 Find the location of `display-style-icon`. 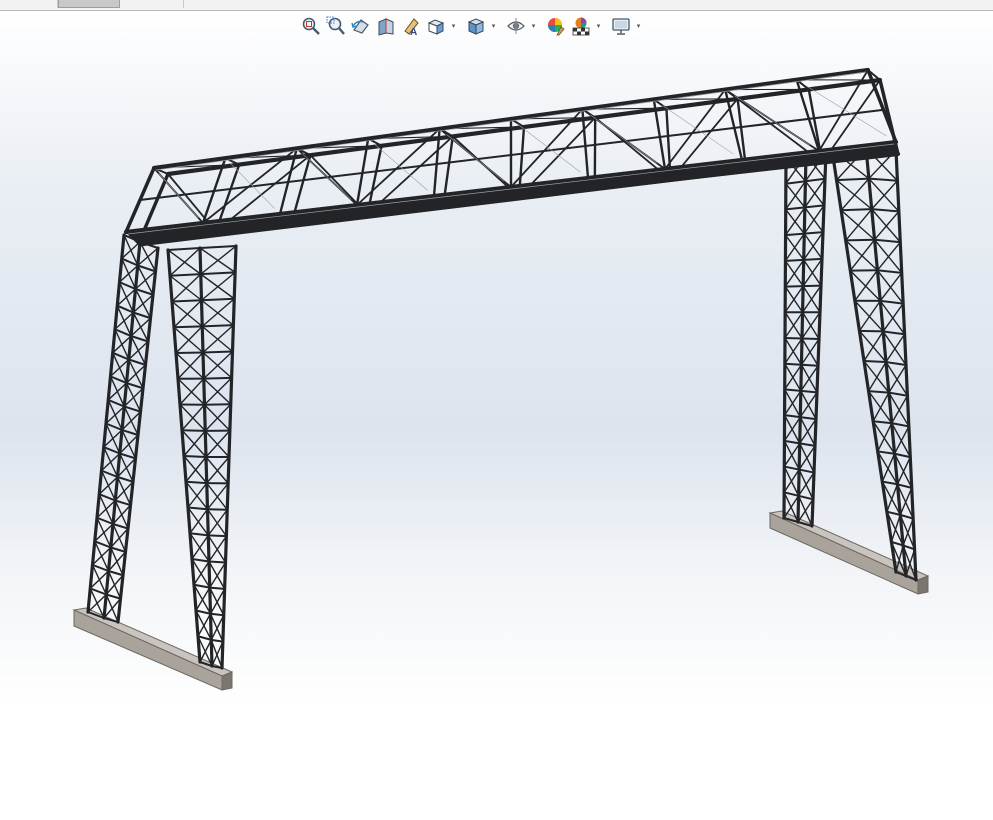

display-style-icon is located at coordinates (476, 26).